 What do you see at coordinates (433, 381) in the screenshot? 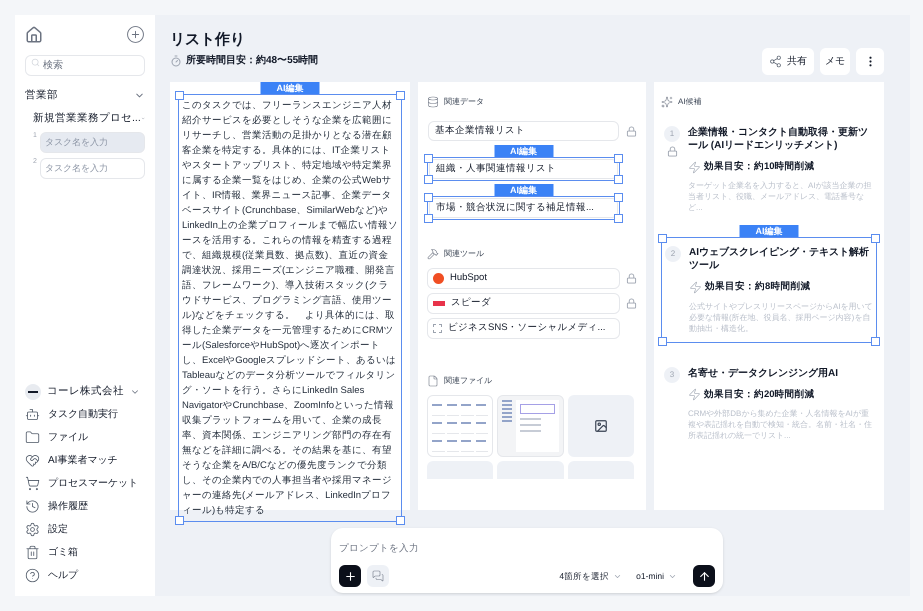
I see `file-icon` at bounding box center [433, 381].